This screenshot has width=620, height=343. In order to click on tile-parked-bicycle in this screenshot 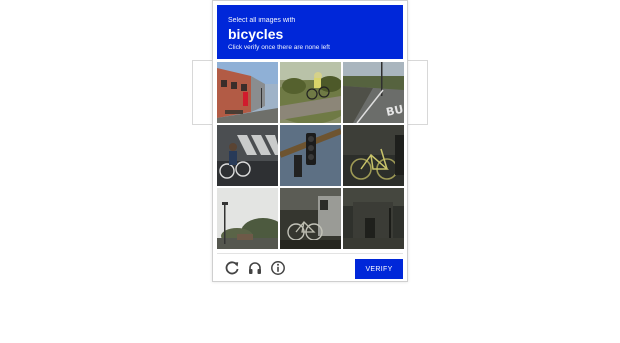, I will do `click(373, 155)`.